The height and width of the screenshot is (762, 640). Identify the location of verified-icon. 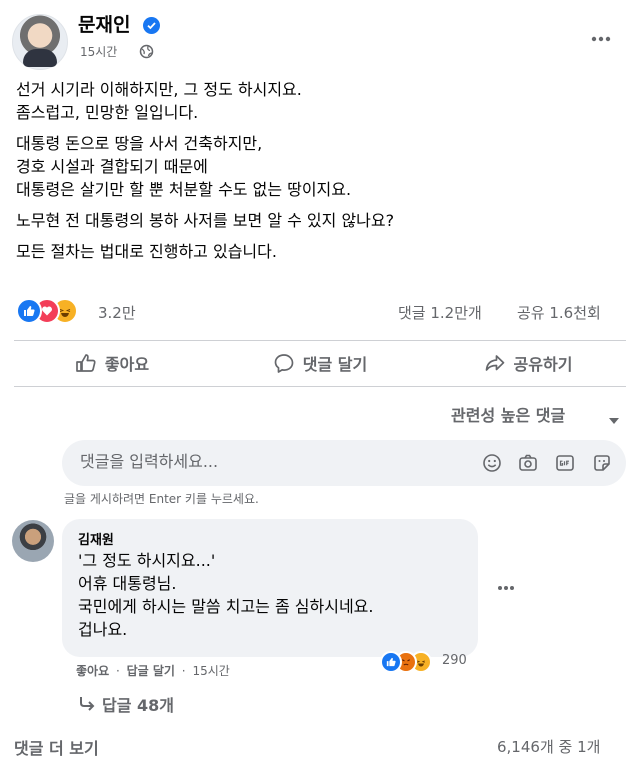
(151, 25).